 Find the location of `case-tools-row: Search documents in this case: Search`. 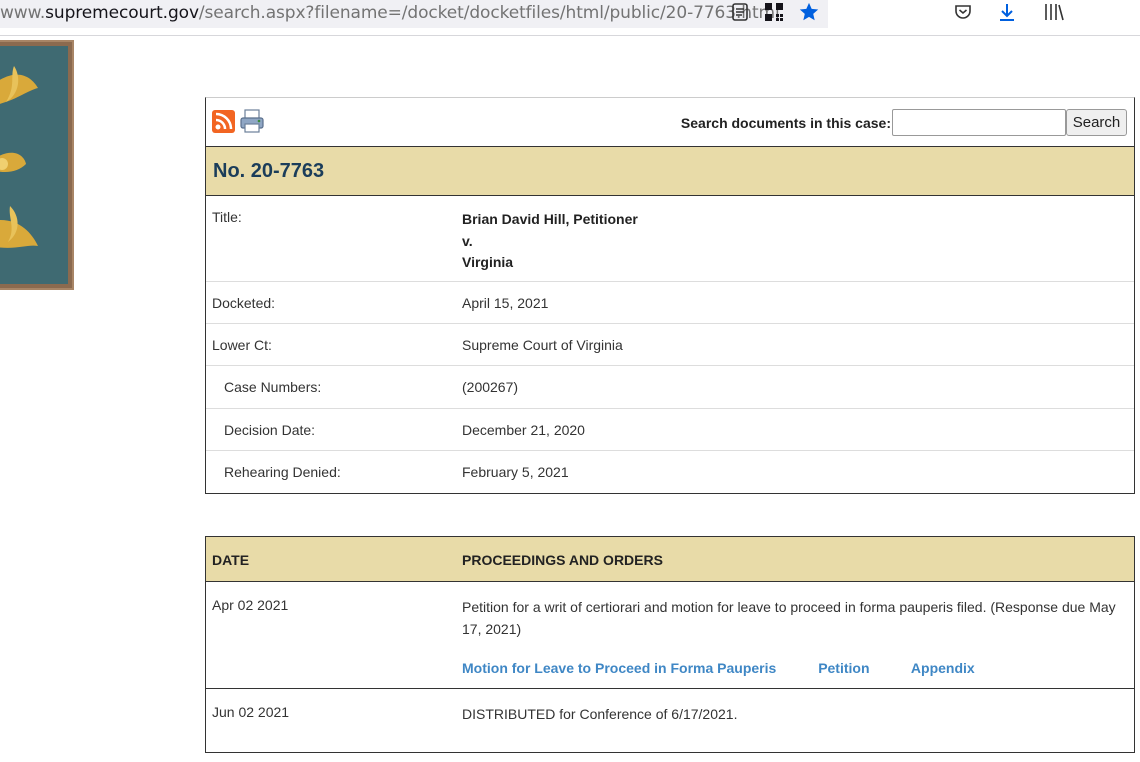

case-tools-row: Search documents in this case: Search is located at coordinates (670, 122).